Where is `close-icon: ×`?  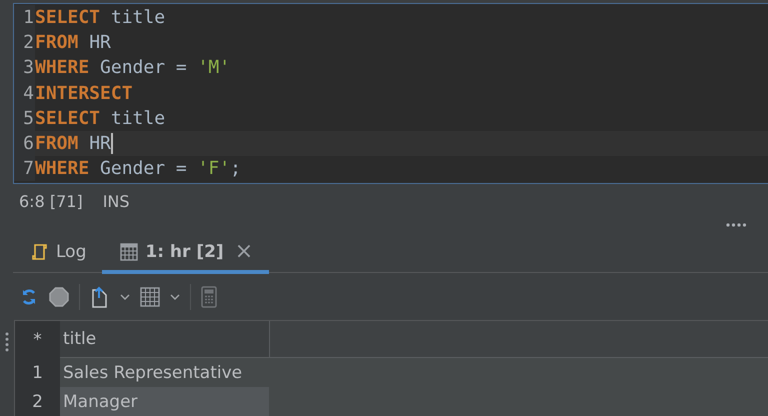 close-icon: × is located at coordinates (244, 251).